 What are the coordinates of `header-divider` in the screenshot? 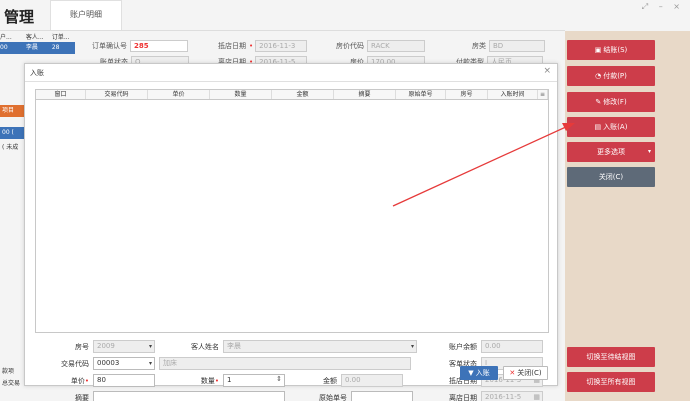 It's located at (282, 30).